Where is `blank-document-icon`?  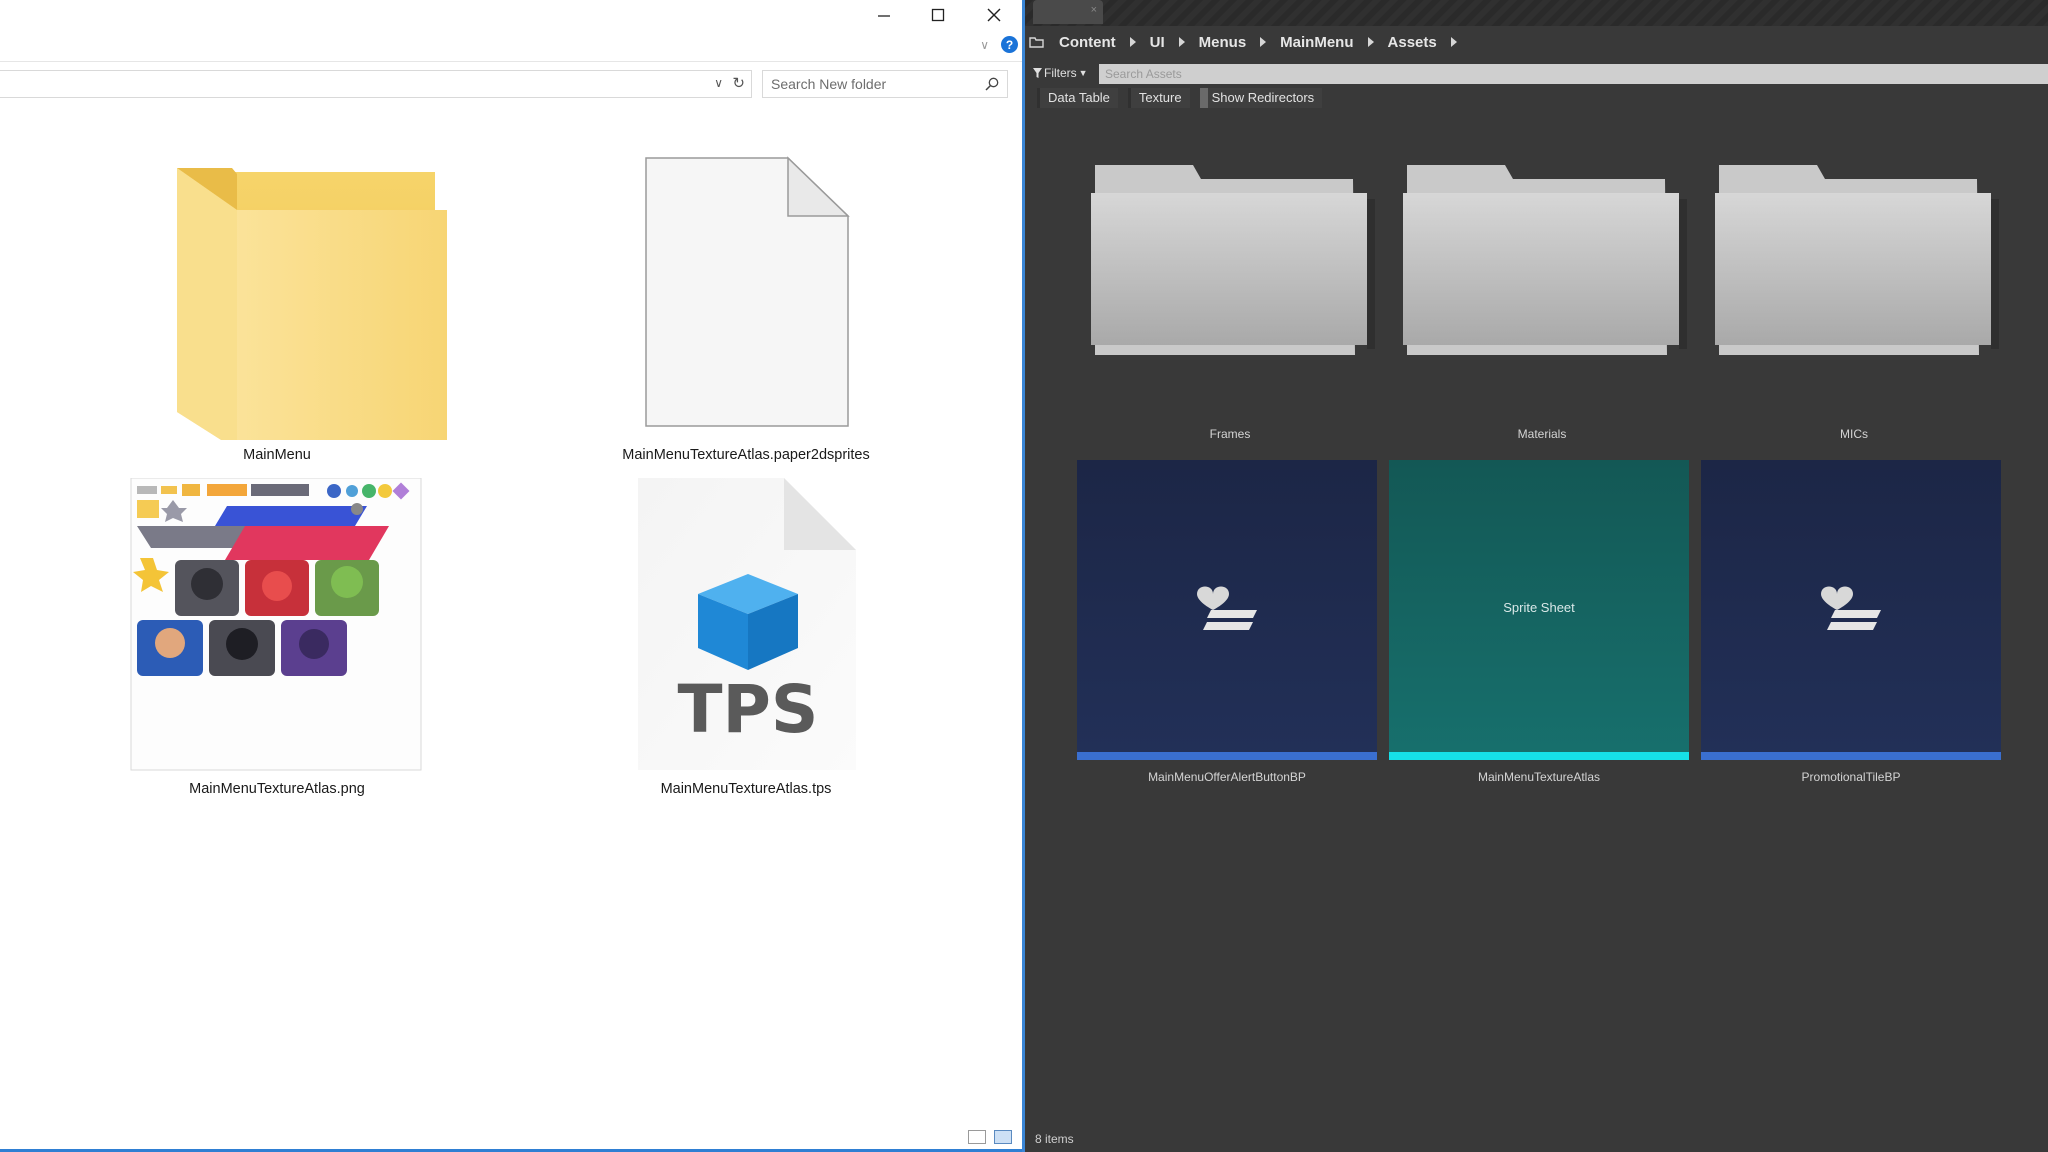
blank-document-icon is located at coordinates (747, 291).